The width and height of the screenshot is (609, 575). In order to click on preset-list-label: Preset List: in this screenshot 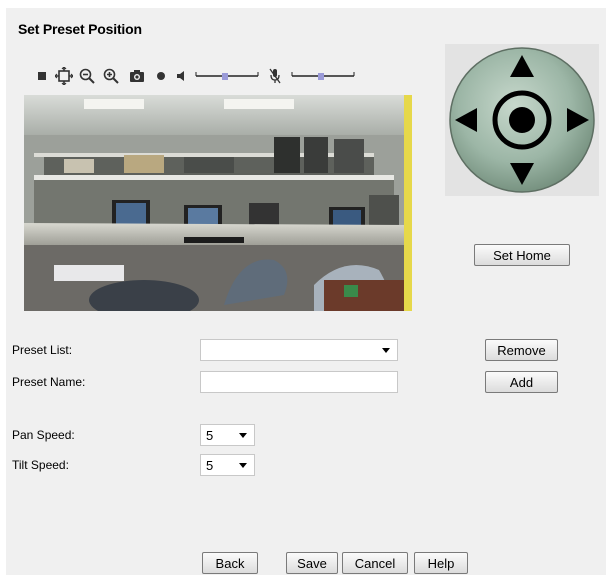, I will do `click(42, 350)`.